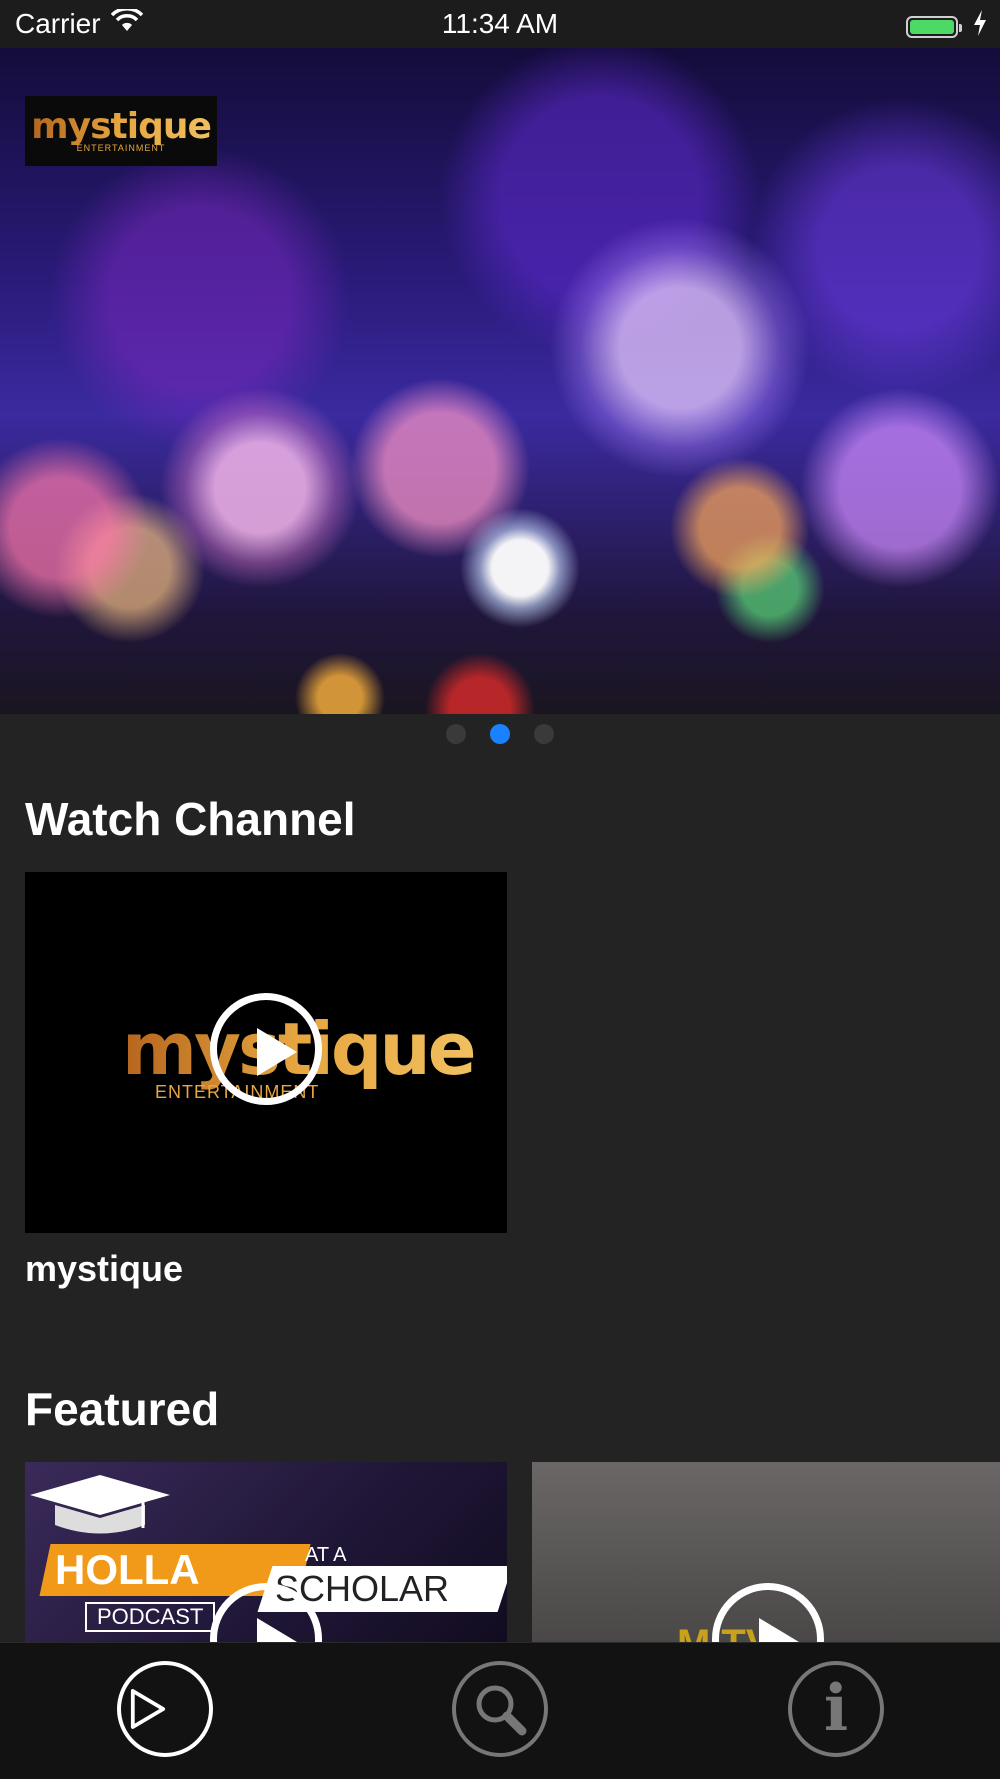  I want to click on section-title-featured: Featured, so click(122, 1409).